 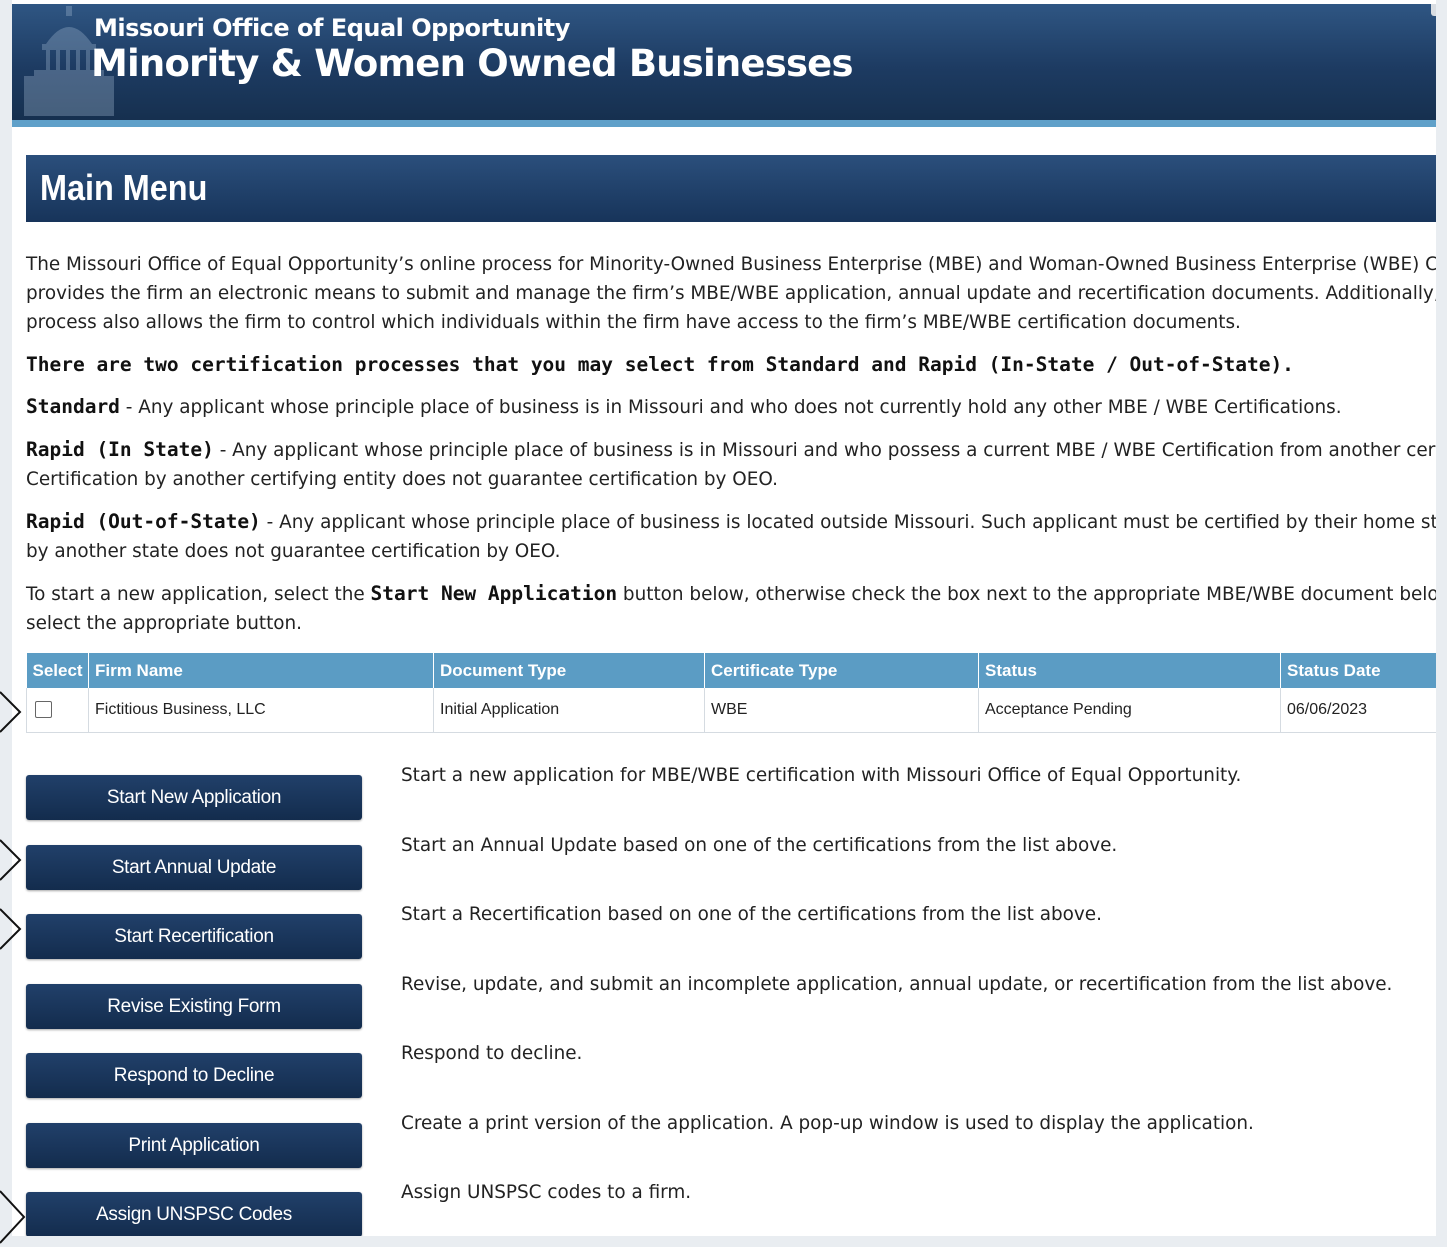 What do you see at coordinates (494, 593) in the screenshot?
I see `instructions-bold: Start New Application` at bounding box center [494, 593].